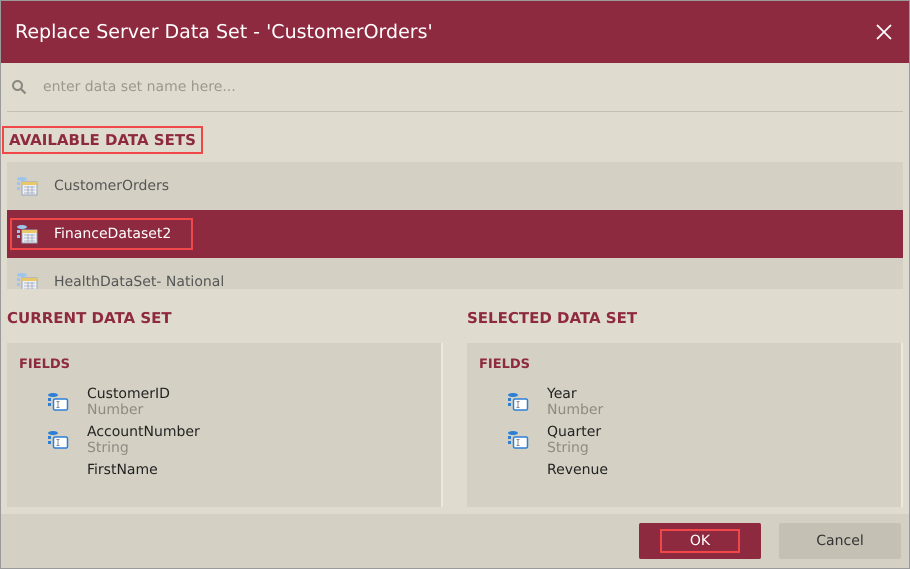 Image resolution: width=910 pixels, height=569 pixels. What do you see at coordinates (128, 394) in the screenshot?
I see `field-name: CustomerID` at bounding box center [128, 394].